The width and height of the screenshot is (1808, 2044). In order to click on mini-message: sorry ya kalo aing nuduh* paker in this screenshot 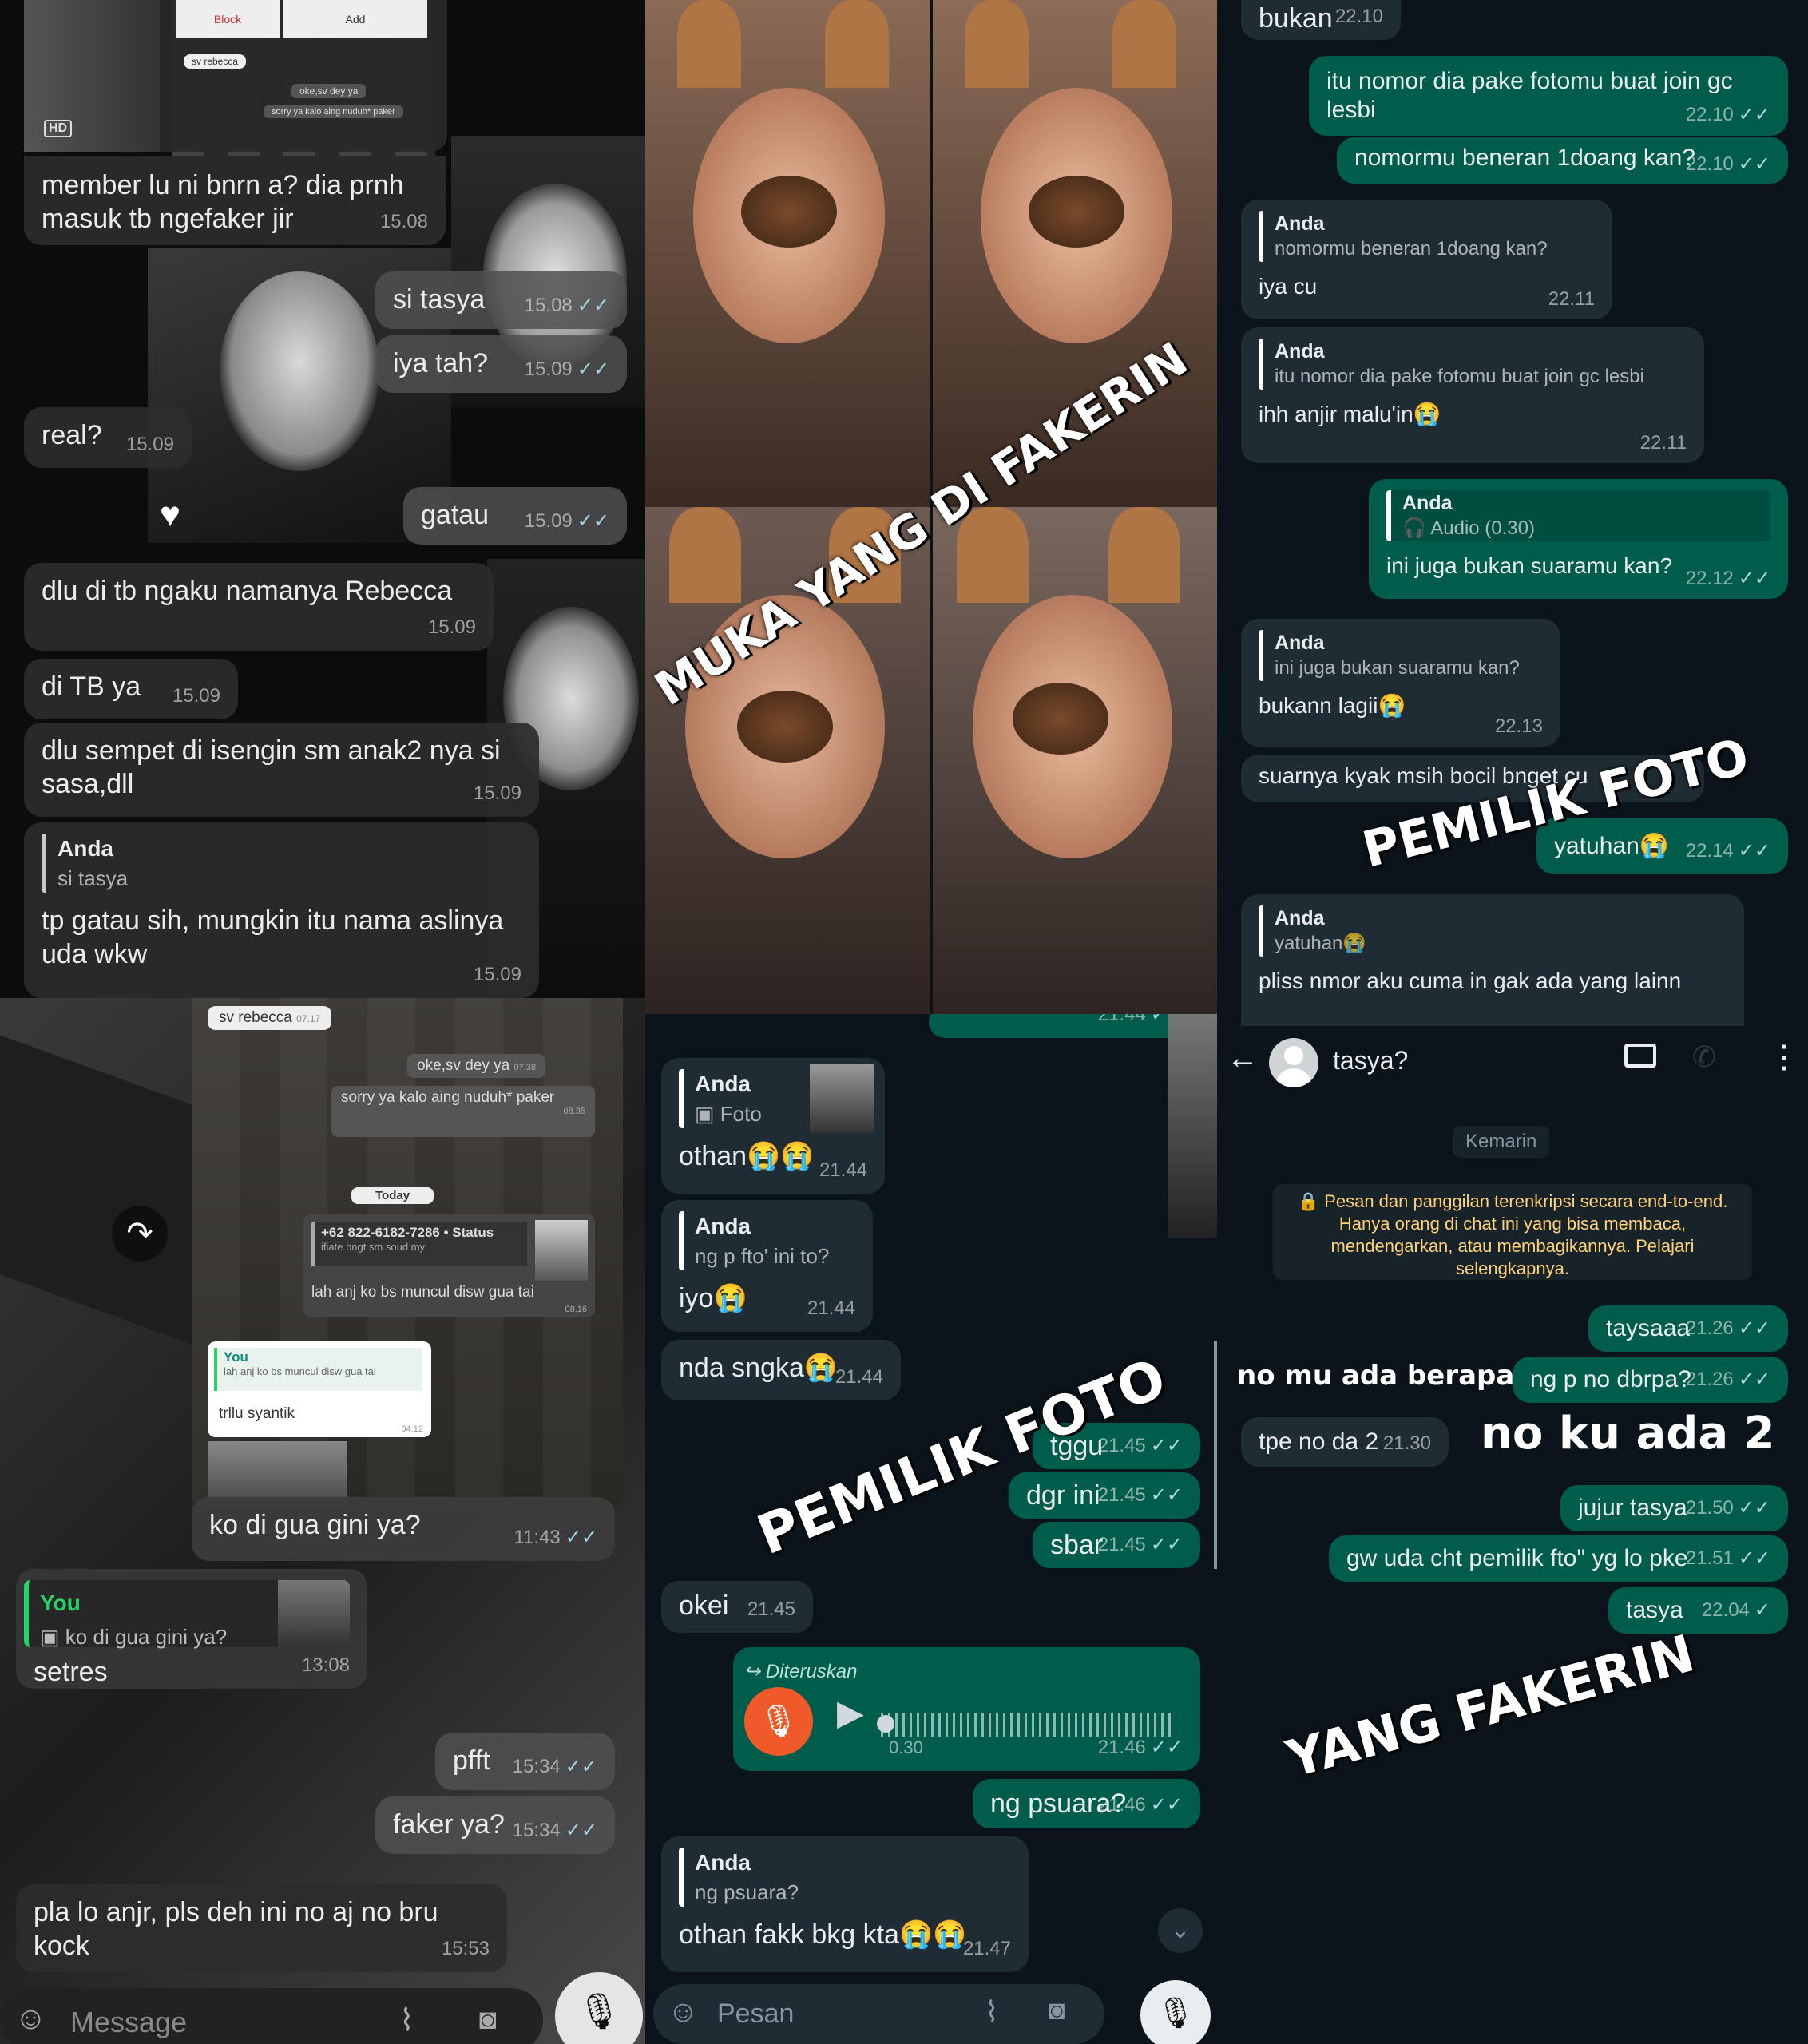, I will do `click(333, 111)`.